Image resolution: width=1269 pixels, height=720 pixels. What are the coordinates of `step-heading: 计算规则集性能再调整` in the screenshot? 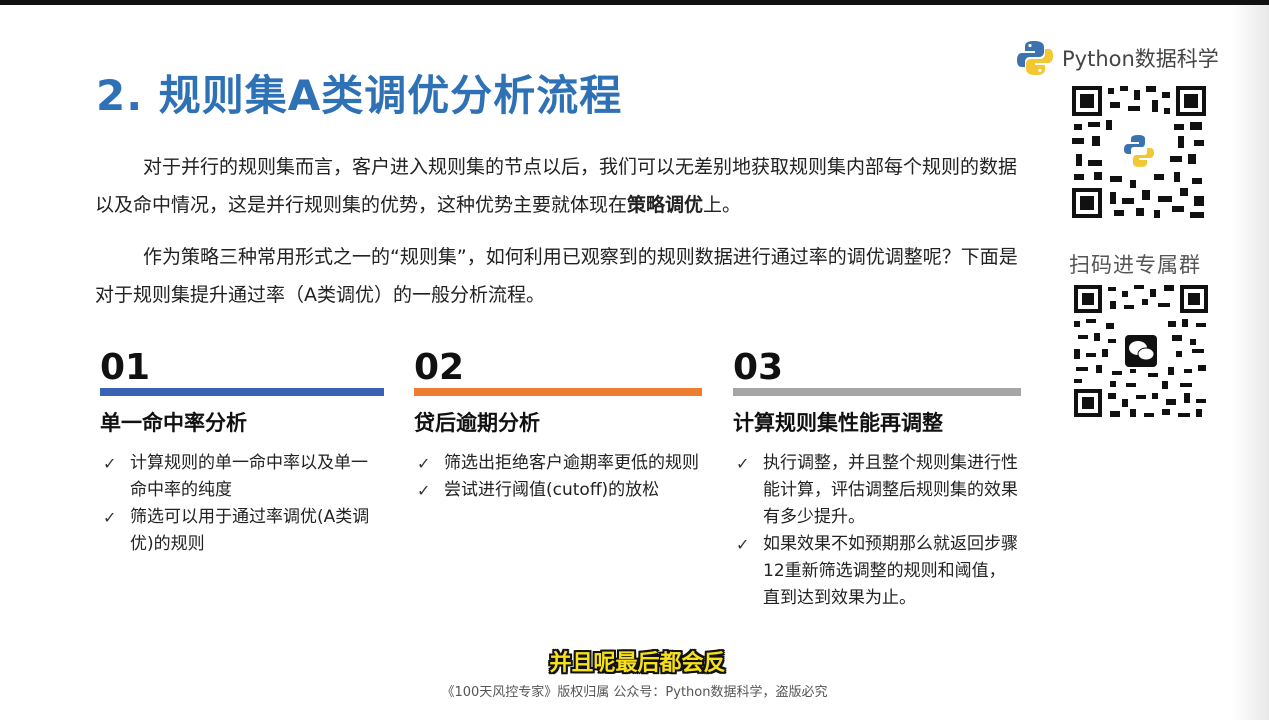 It's located at (838, 423).